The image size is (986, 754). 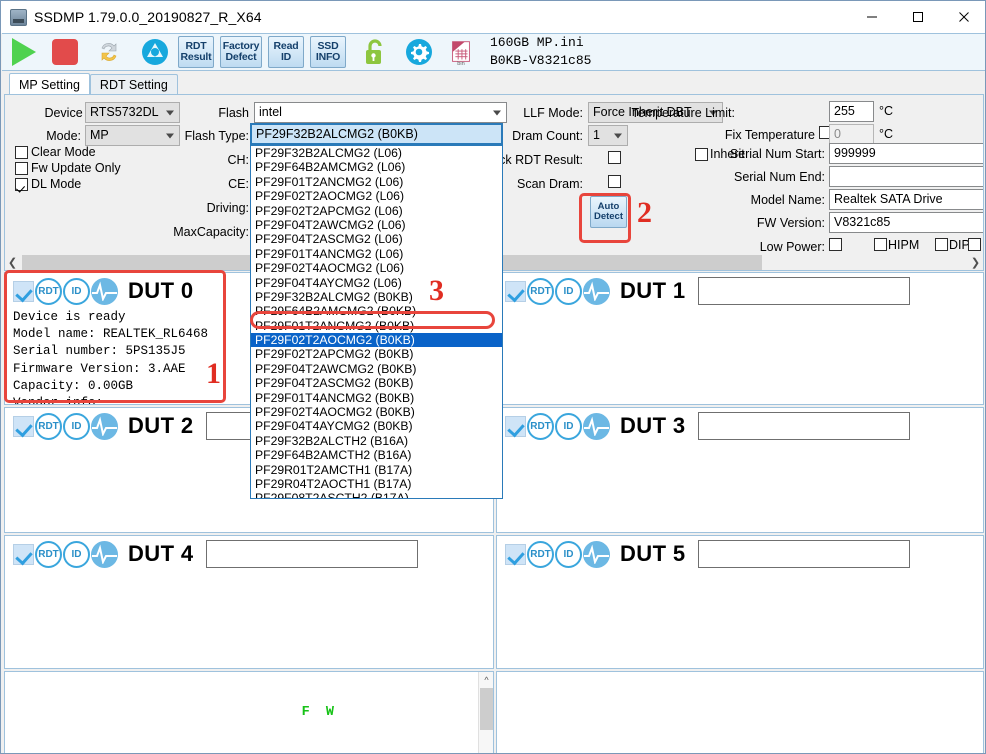 What do you see at coordinates (23, 554) in the screenshot?
I see `dut-4-enable-checkbox` at bounding box center [23, 554].